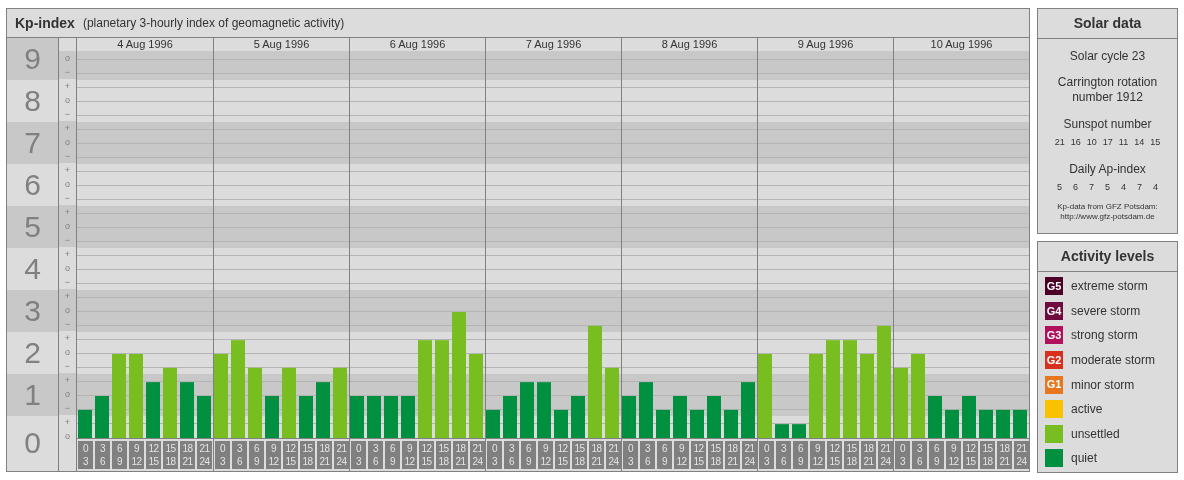 The height and width of the screenshot is (480, 1184). Describe the element at coordinates (1091, 142) in the screenshot. I see `sunspot-value: 10` at that location.